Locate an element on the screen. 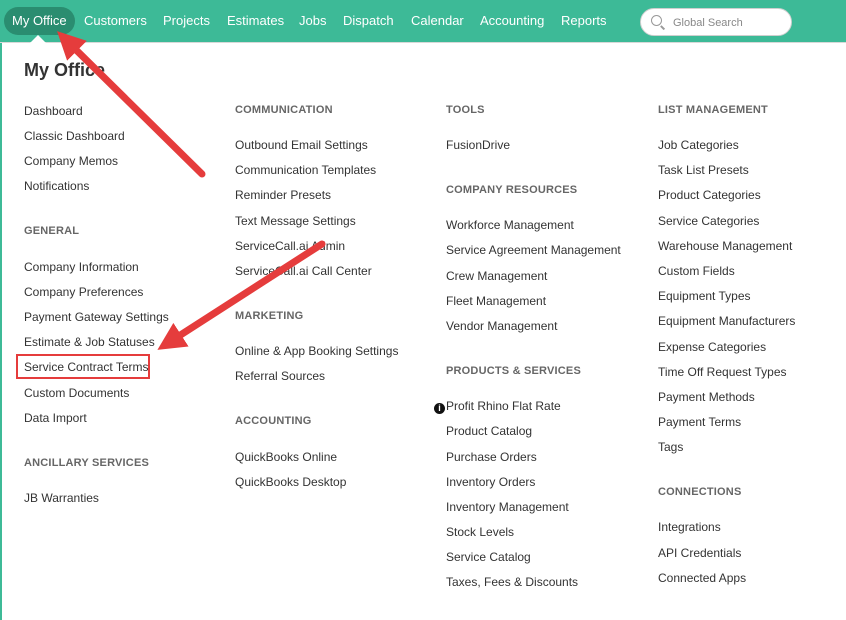  link-fusiondrive: FusionDrive is located at coordinates (478, 145).